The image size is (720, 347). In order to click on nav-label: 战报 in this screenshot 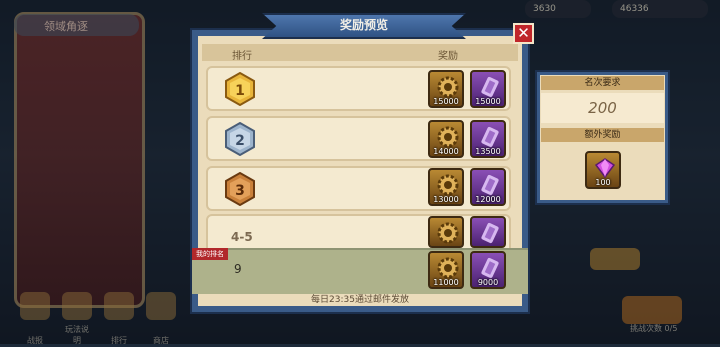, I will do `click(35, 340)`.